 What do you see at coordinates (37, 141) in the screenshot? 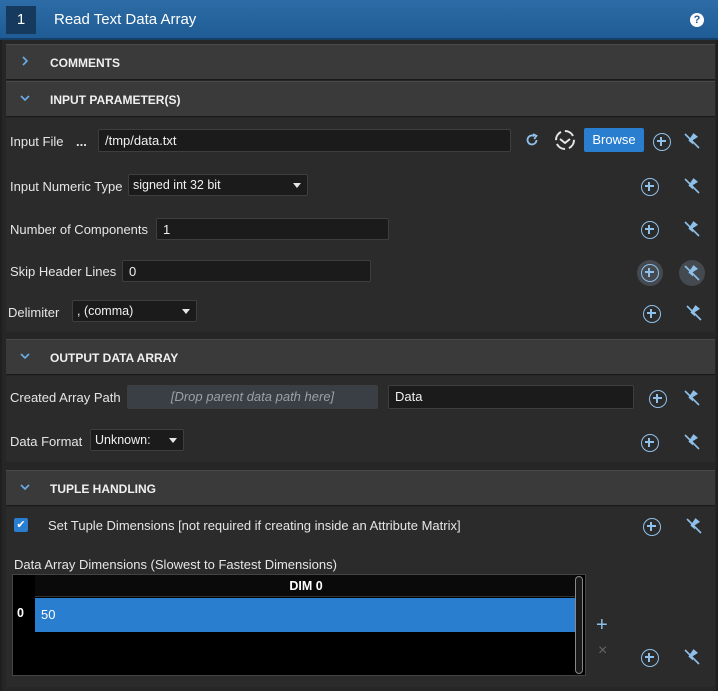
I see `input-file-label: Input File` at bounding box center [37, 141].